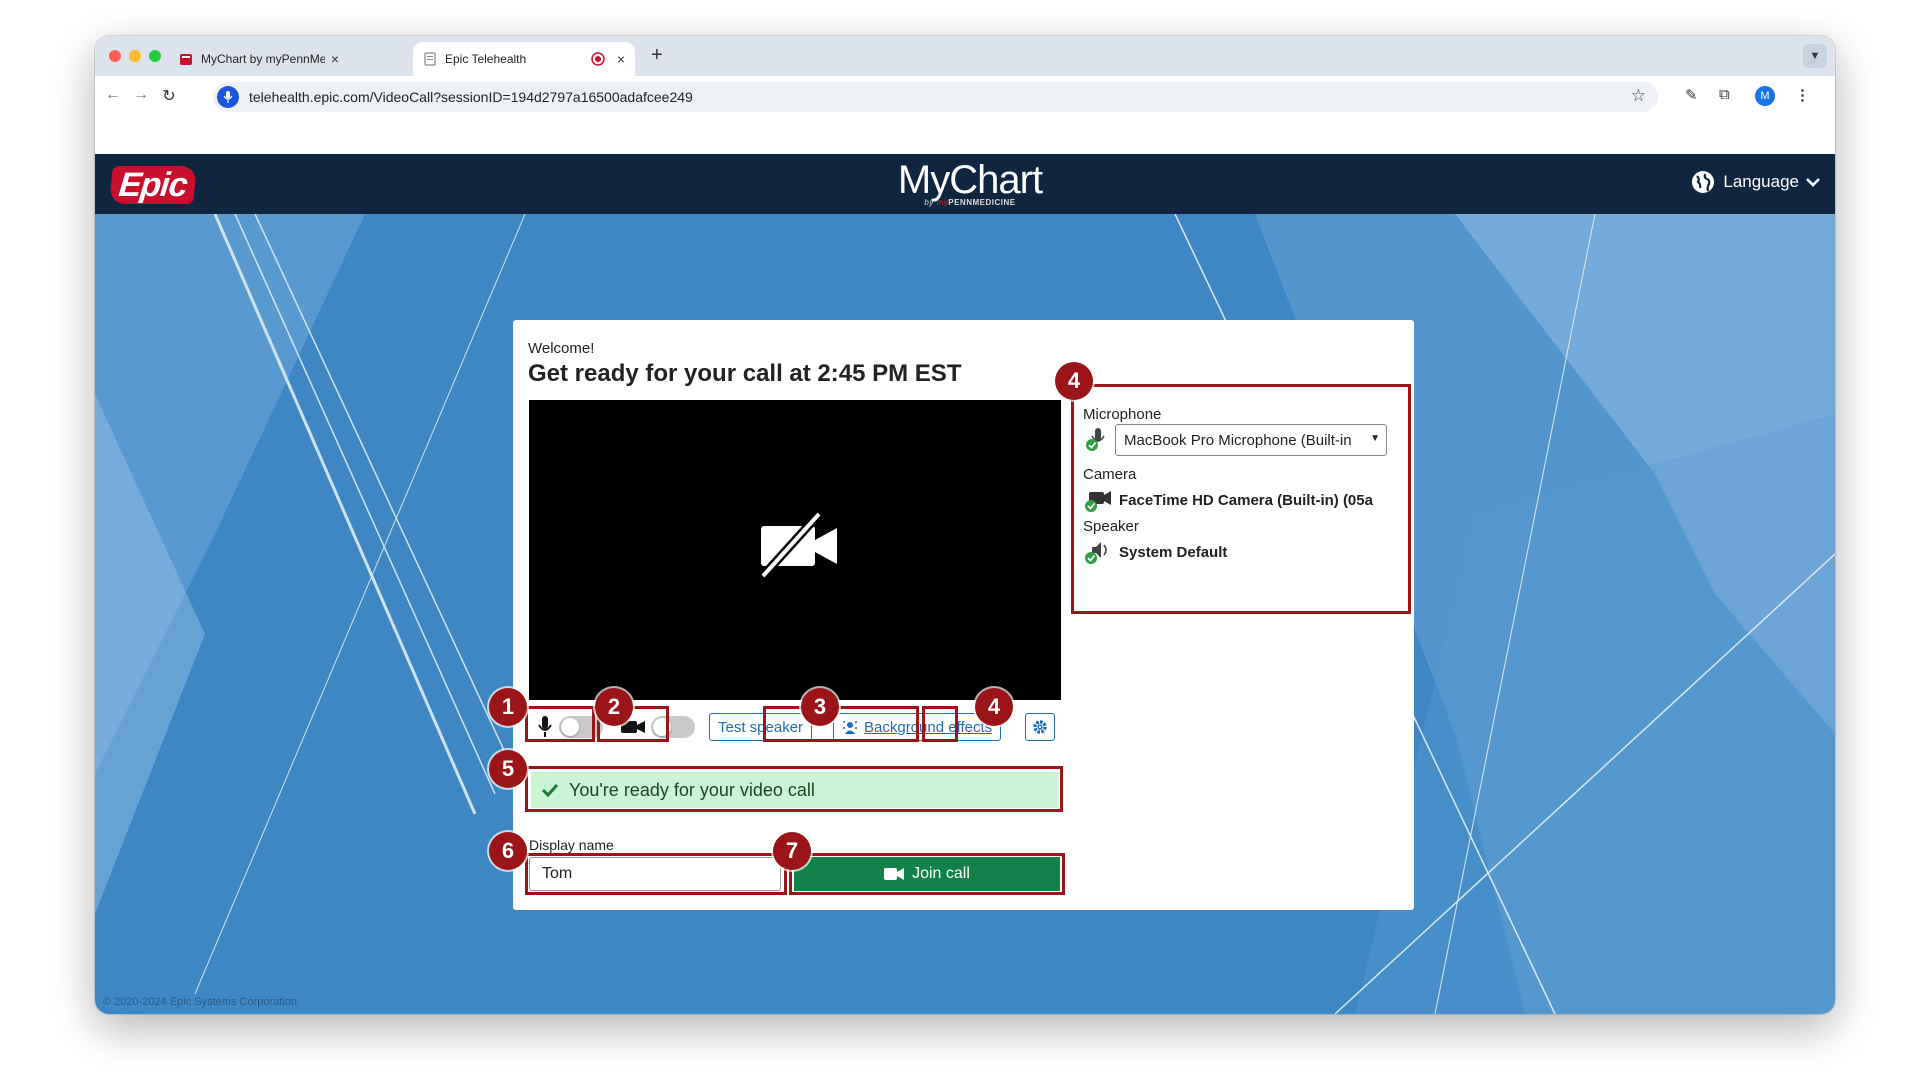  What do you see at coordinates (927, 874) in the screenshot?
I see `callout-box-join` at bounding box center [927, 874].